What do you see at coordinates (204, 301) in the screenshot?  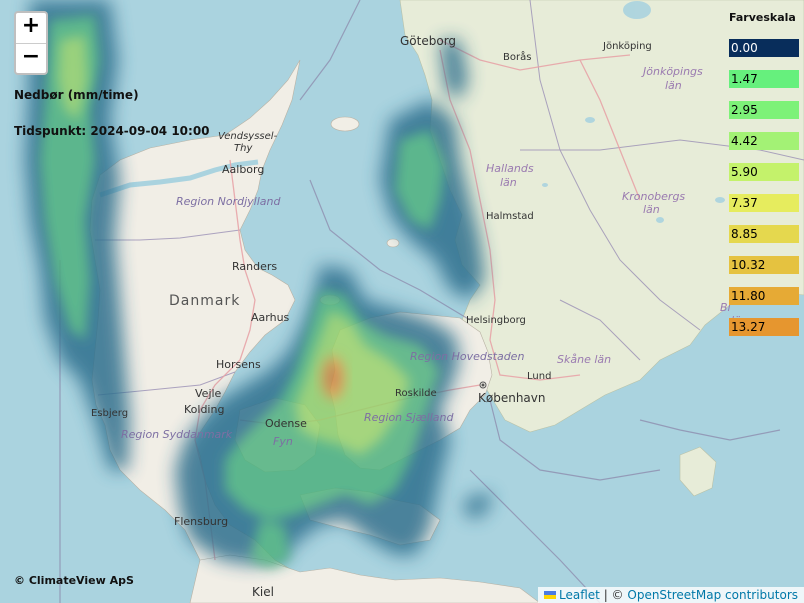 I see `label-danmark: Danmark` at bounding box center [204, 301].